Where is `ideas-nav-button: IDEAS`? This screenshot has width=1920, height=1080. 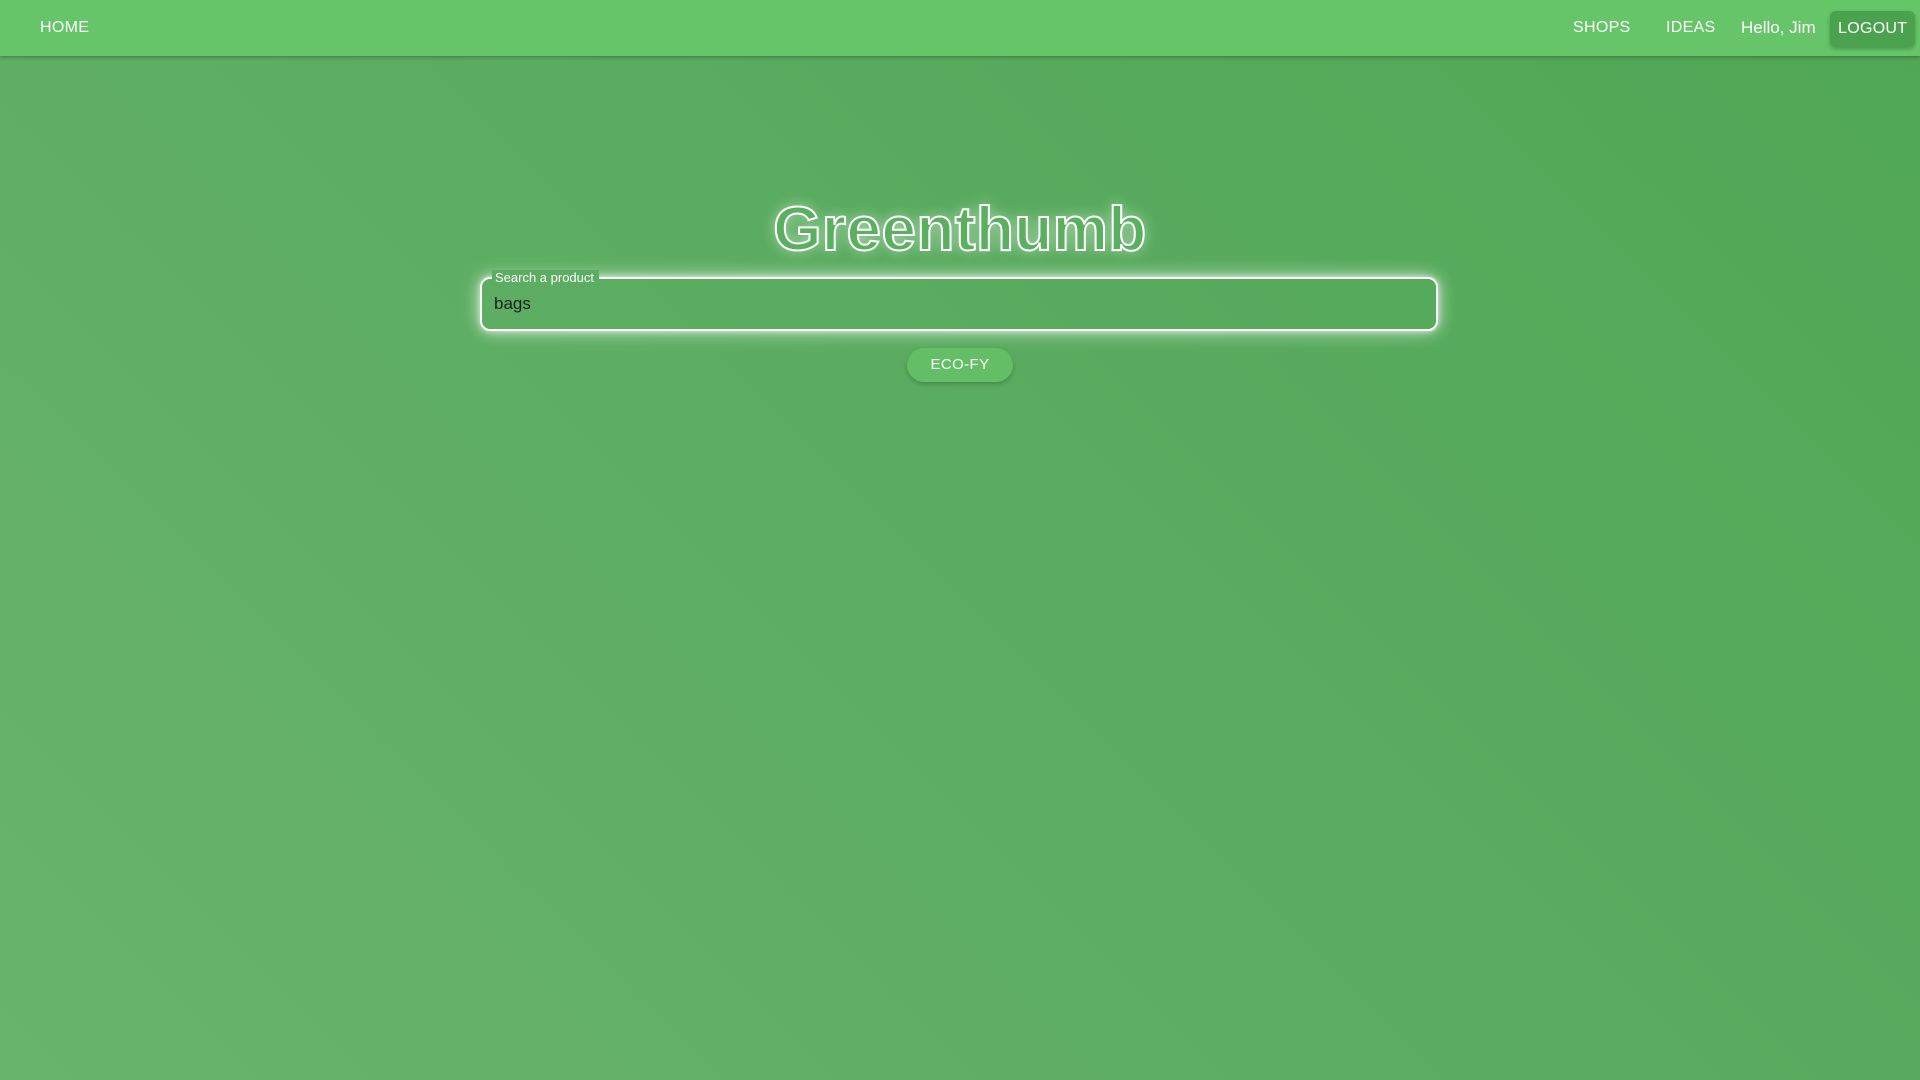 ideas-nav-button: IDEAS is located at coordinates (1691, 28).